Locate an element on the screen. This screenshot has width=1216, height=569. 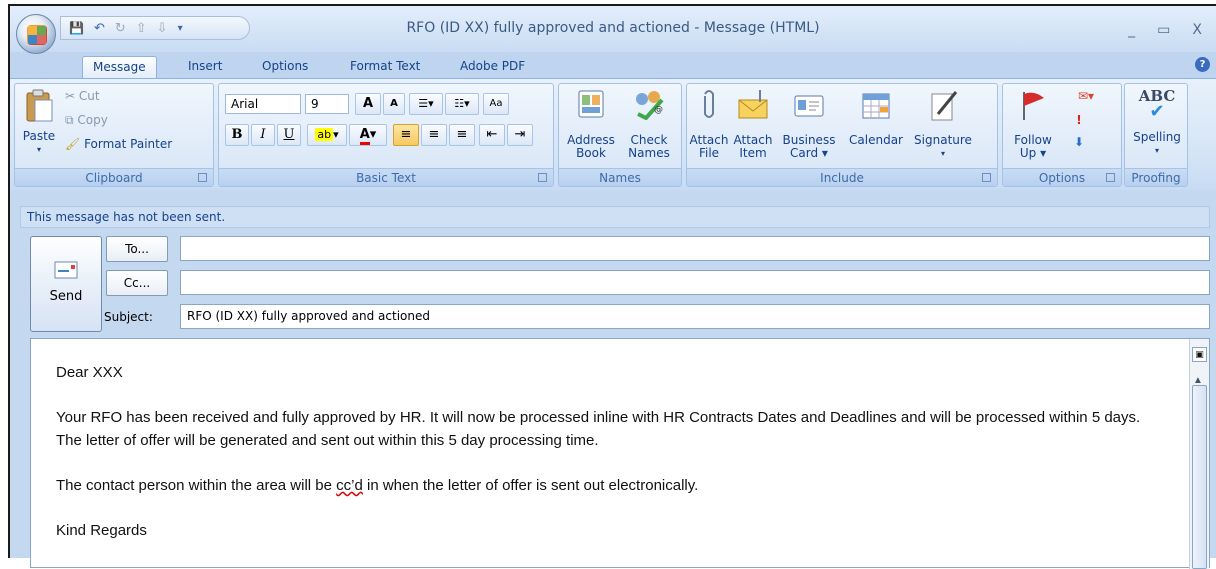
group-names: Address Book @ Check Names Names is located at coordinates (620, 135).